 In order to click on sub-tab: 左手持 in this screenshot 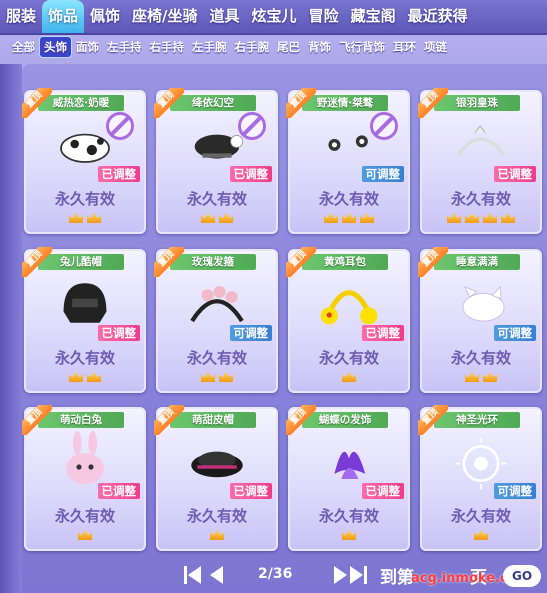, I will do `click(124, 47)`.